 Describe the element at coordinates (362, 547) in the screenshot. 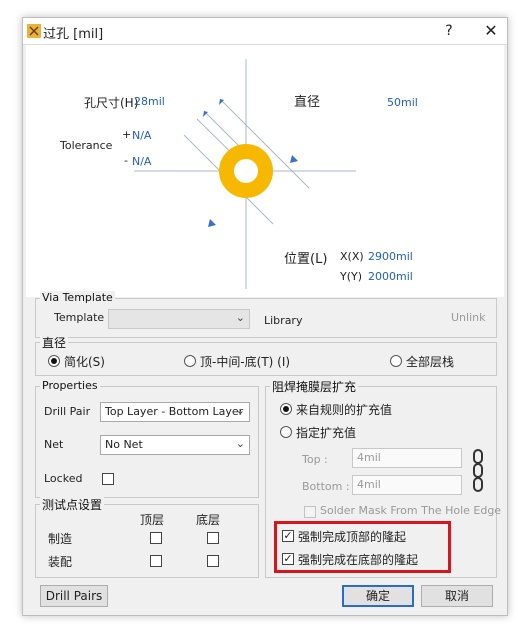

I see `highlight-box` at that location.